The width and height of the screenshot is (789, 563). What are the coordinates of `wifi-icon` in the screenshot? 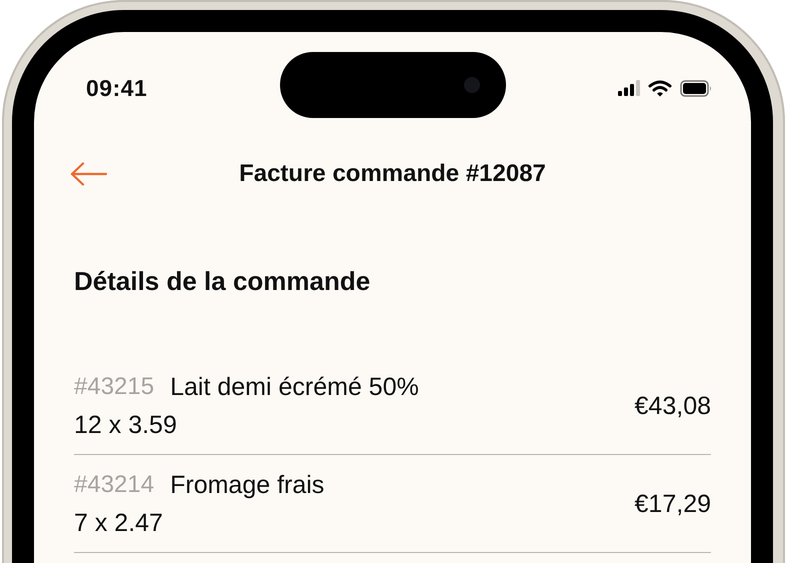 It's located at (660, 88).